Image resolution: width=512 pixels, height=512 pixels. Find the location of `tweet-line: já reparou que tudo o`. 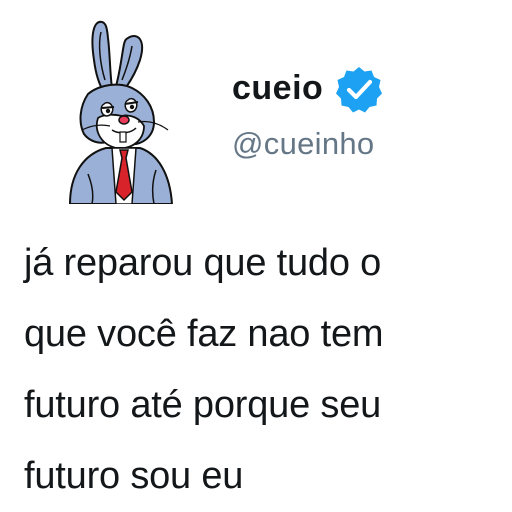

tweet-line: já reparou que tudo o is located at coordinates (203, 263).